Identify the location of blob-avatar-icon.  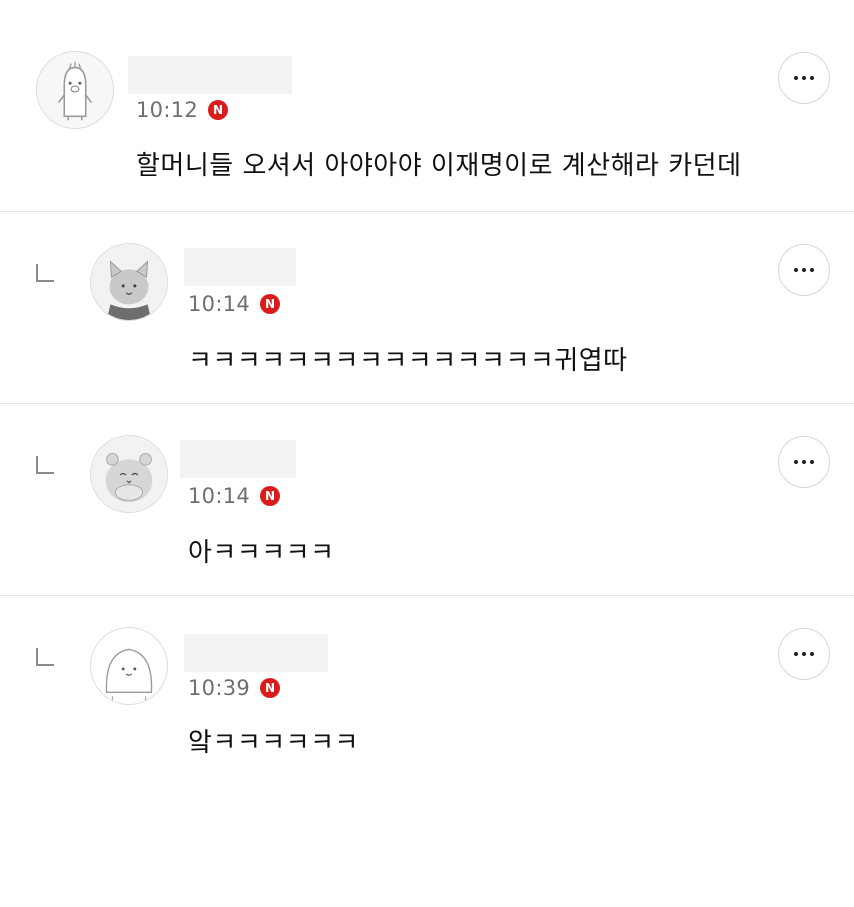
(129, 666).